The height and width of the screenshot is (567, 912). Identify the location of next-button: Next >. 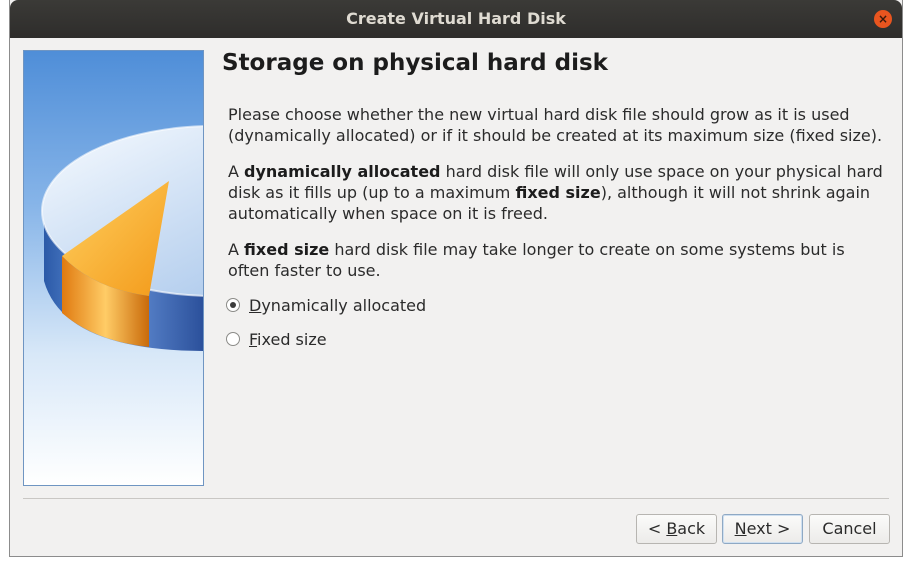
(762, 529).